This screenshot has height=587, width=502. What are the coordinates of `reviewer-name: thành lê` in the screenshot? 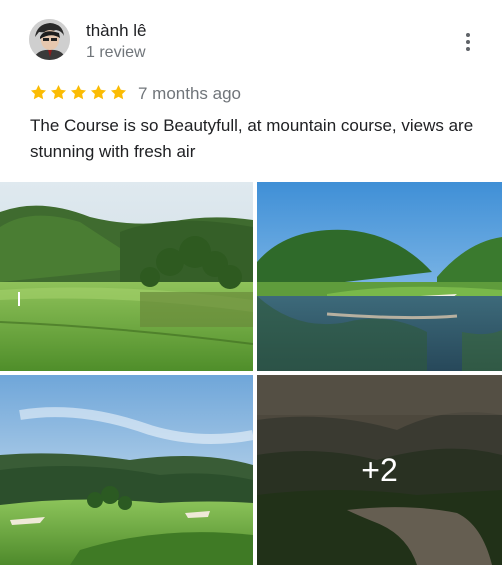 It's located at (116, 31).